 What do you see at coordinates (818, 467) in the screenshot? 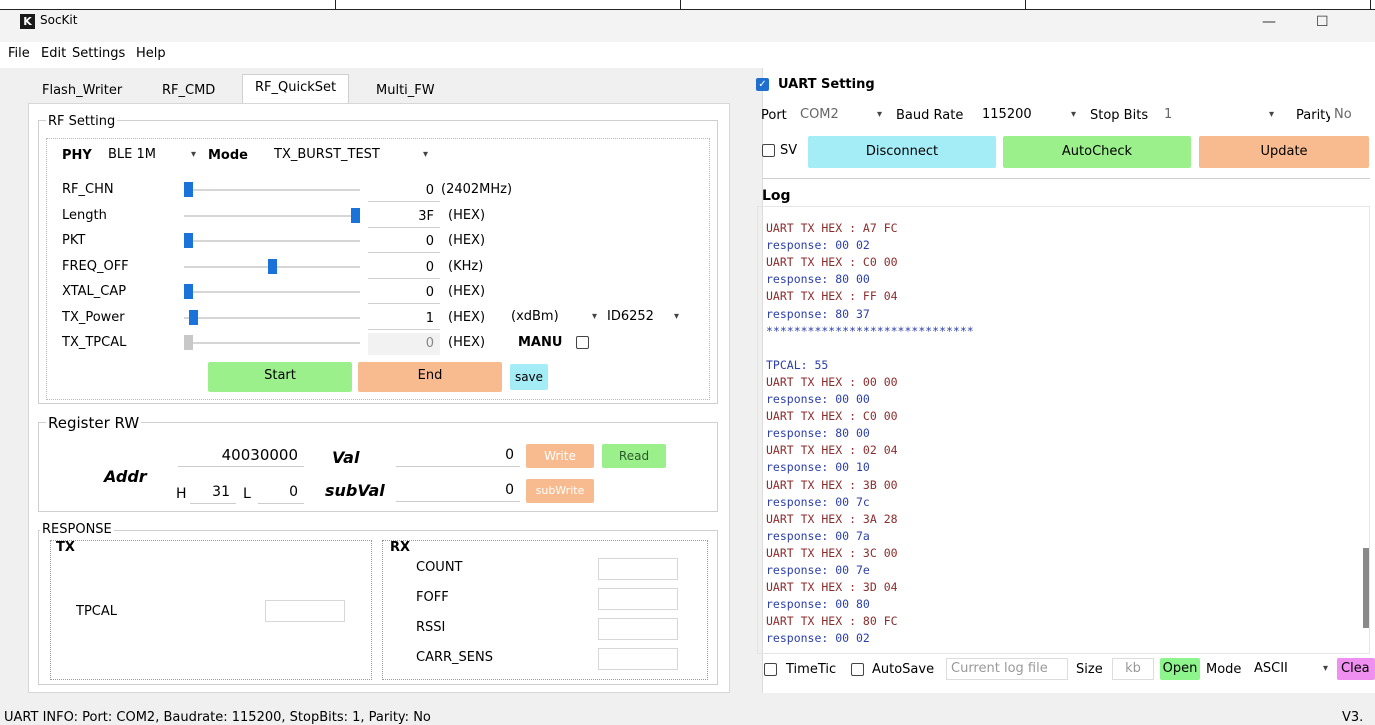
I see `log-line: response: 00 10` at bounding box center [818, 467].